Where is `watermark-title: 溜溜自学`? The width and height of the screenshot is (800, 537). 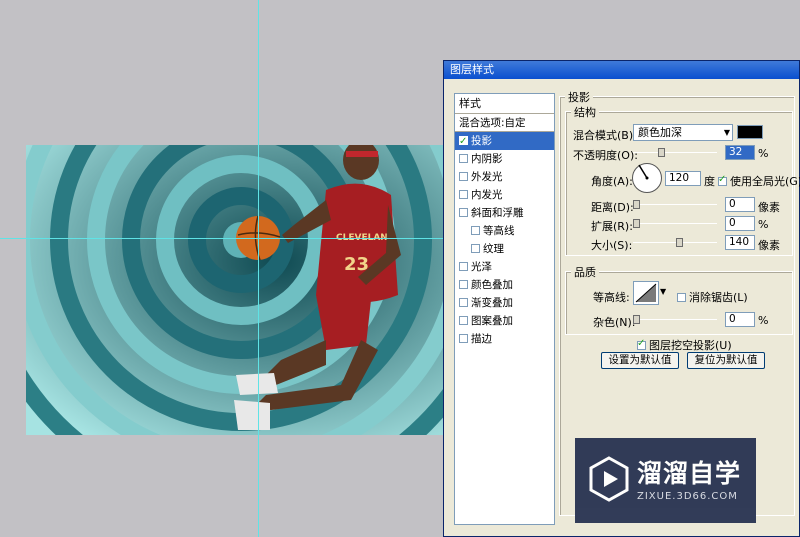 watermark-title: 溜溜自学 is located at coordinates (689, 473).